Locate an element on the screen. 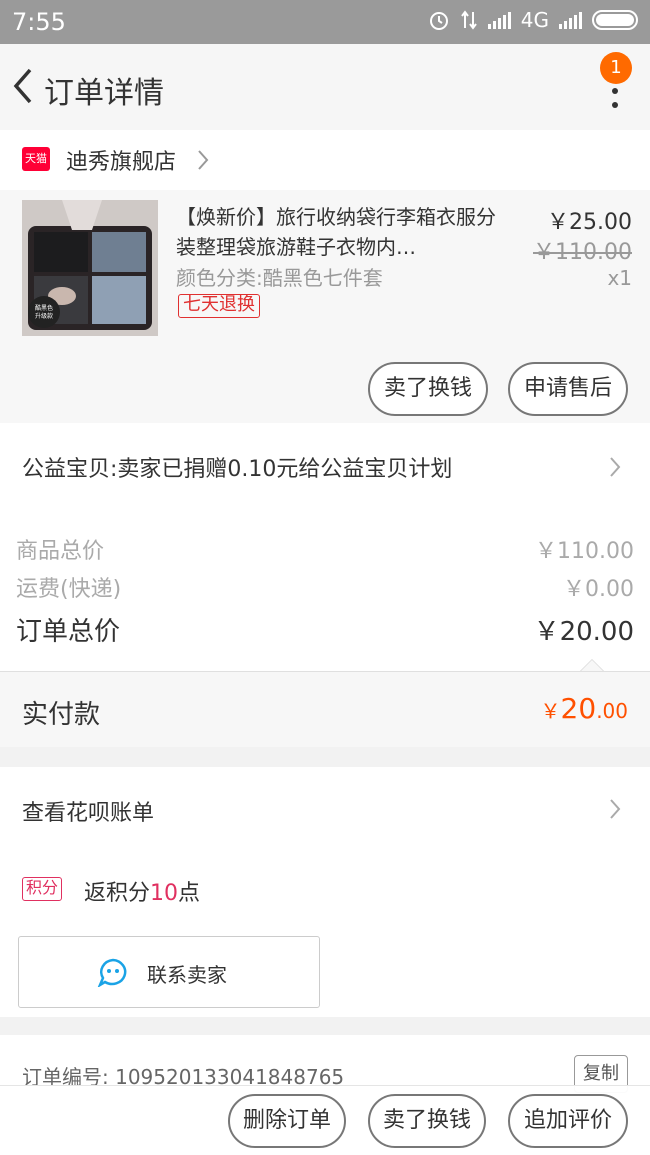 The width and height of the screenshot is (650, 1155). shop-header: 天猫 迪秀旗舰店 is located at coordinates (325, 160).